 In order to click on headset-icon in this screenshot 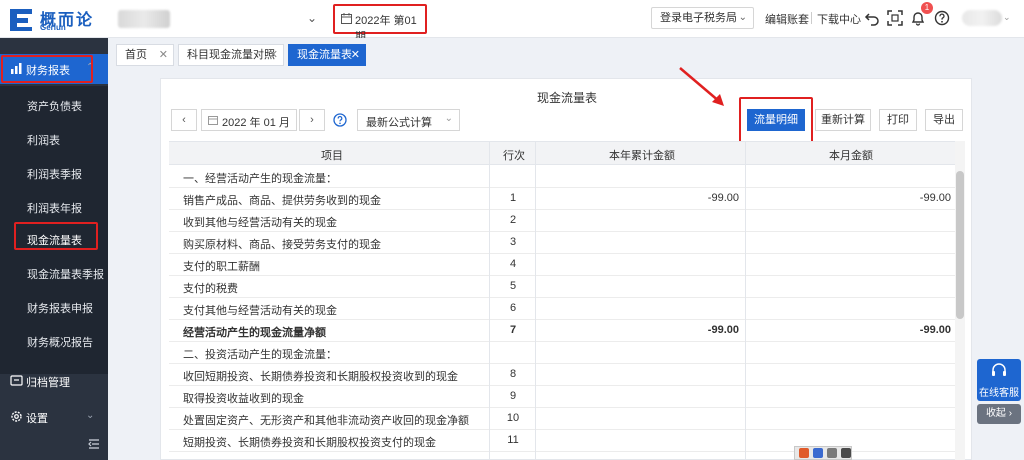, I will do `click(999, 369)`.